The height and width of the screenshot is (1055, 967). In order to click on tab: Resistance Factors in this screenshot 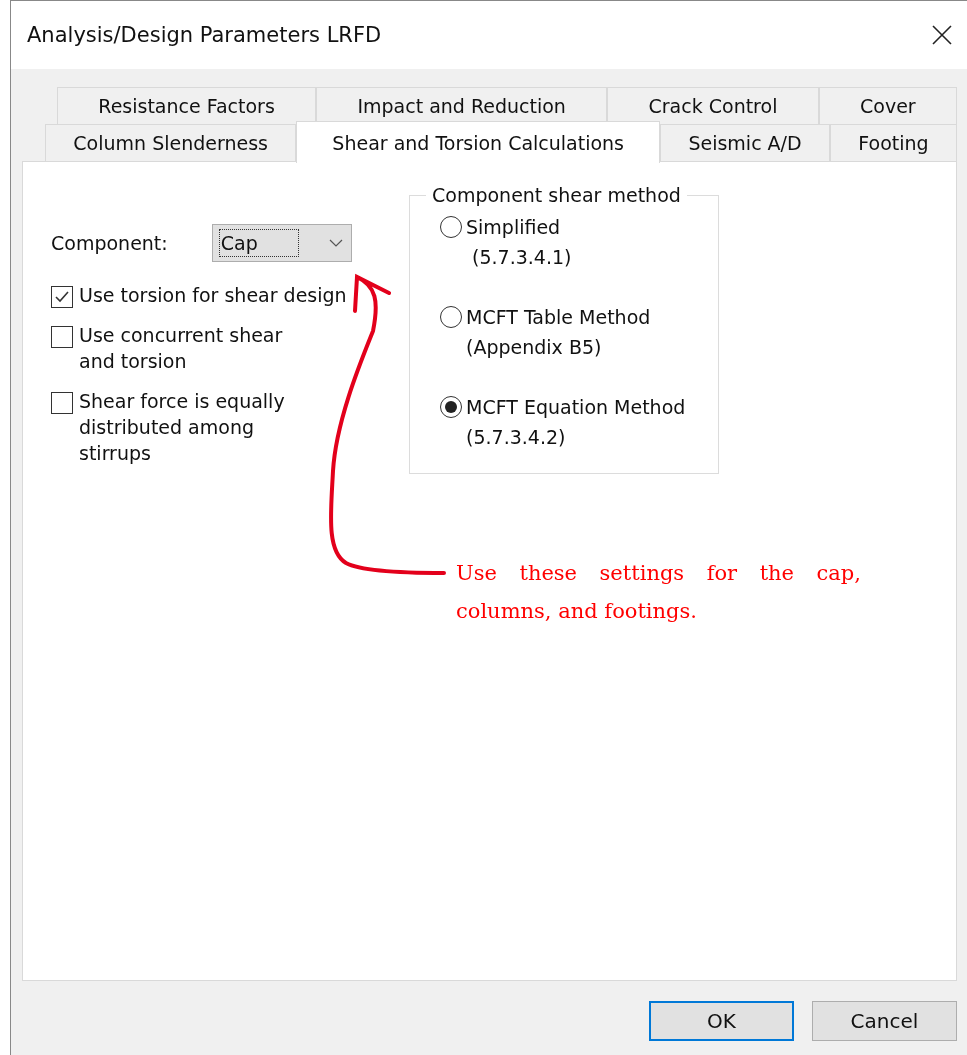, I will do `click(187, 105)`.